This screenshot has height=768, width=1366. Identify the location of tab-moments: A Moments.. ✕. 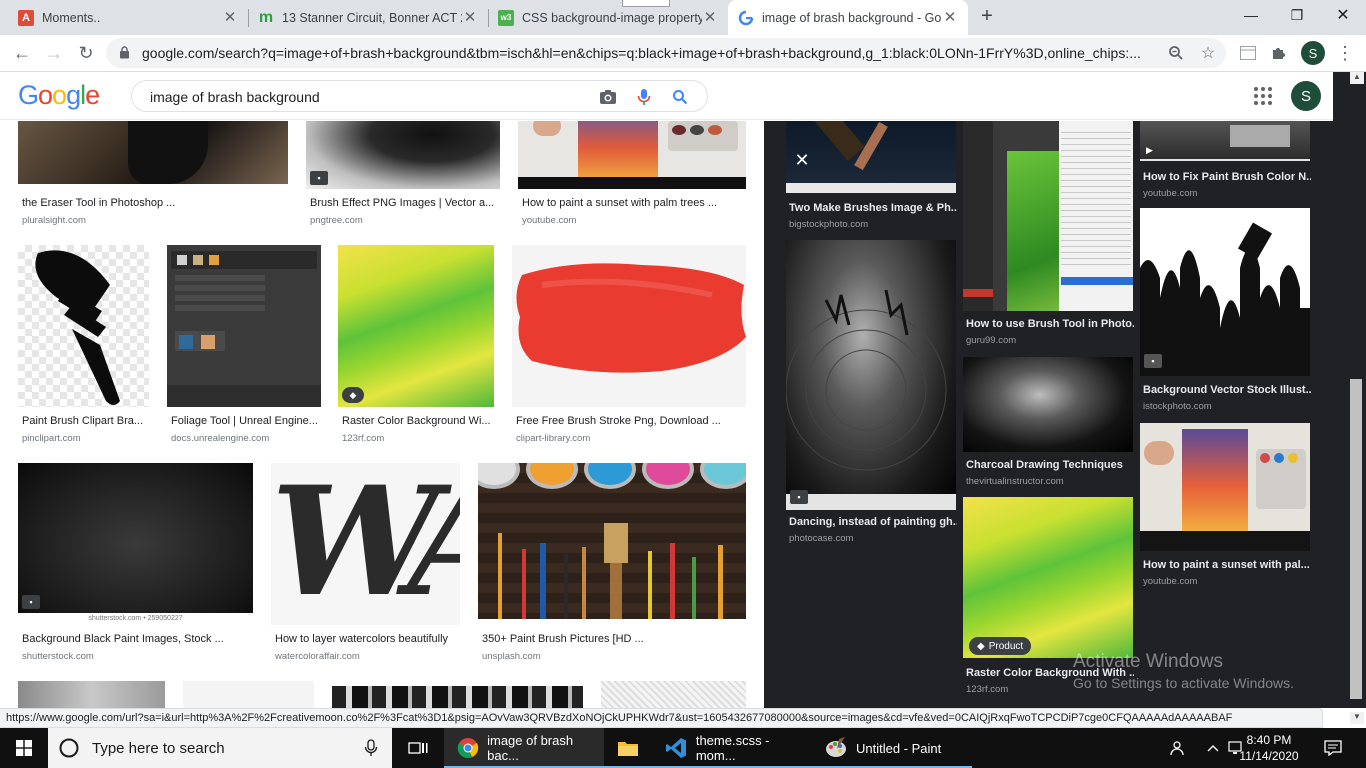
(128, 17).